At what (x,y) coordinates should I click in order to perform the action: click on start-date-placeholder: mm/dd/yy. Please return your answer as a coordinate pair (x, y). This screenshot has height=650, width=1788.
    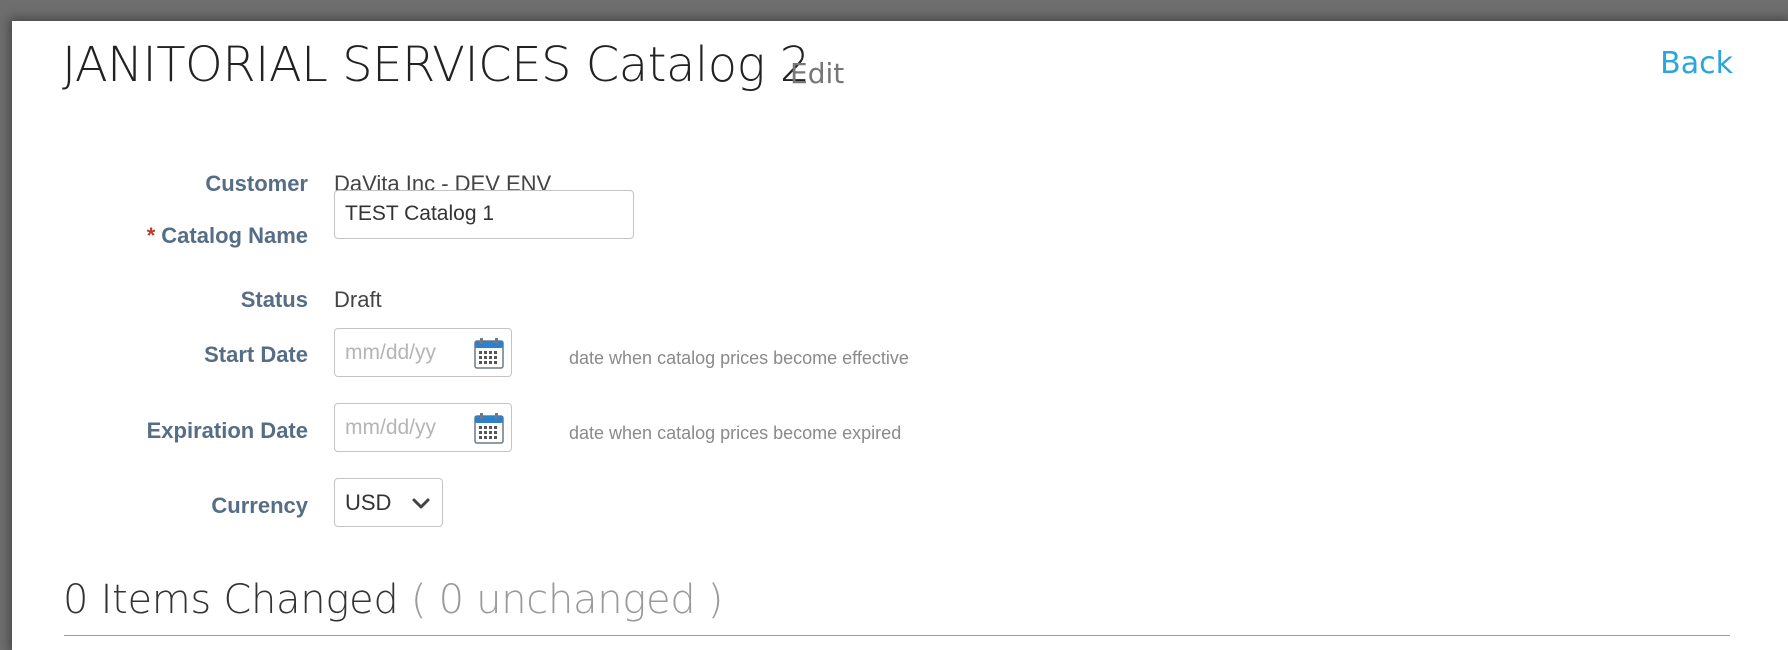
    Looking at the image, I should click on (391, 352).